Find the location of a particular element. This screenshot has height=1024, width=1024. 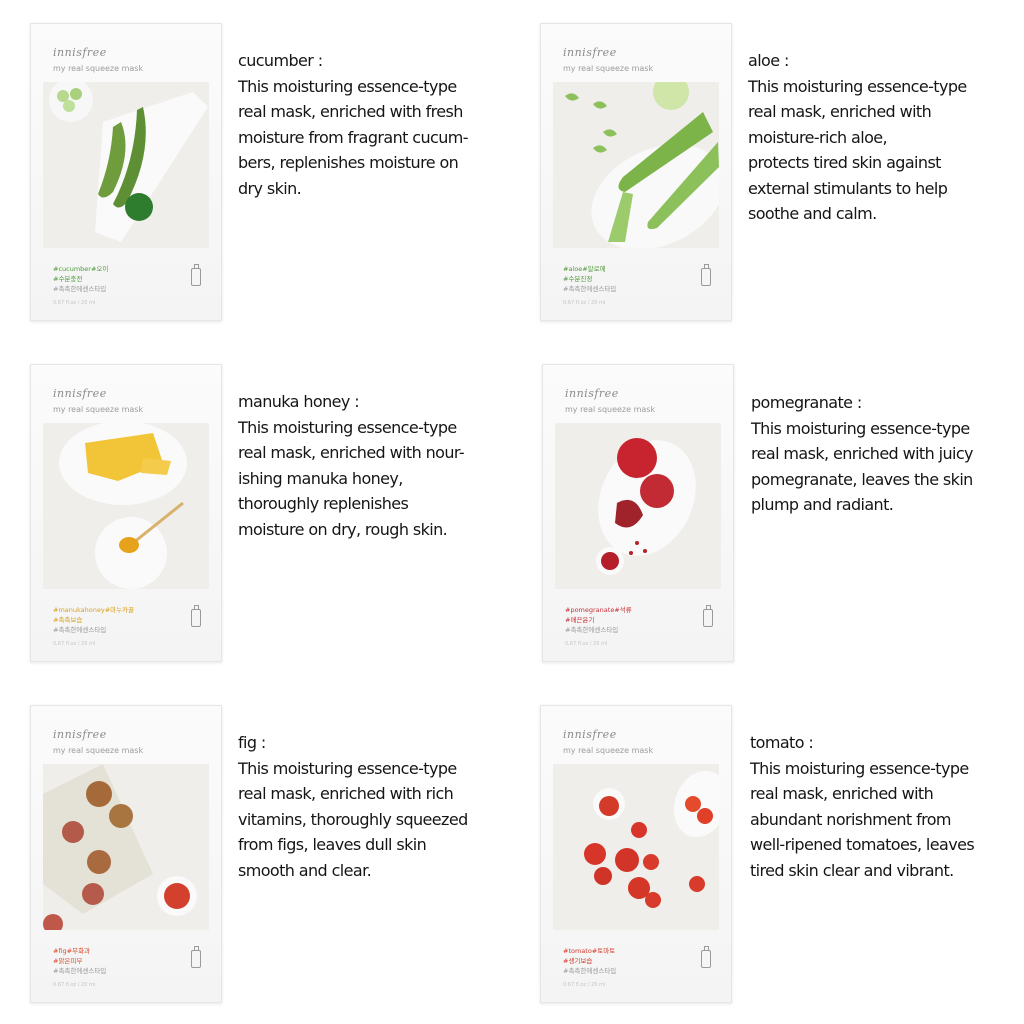

tag-ingredient: #cucumber#오이 is located at coordinates (81, 269).